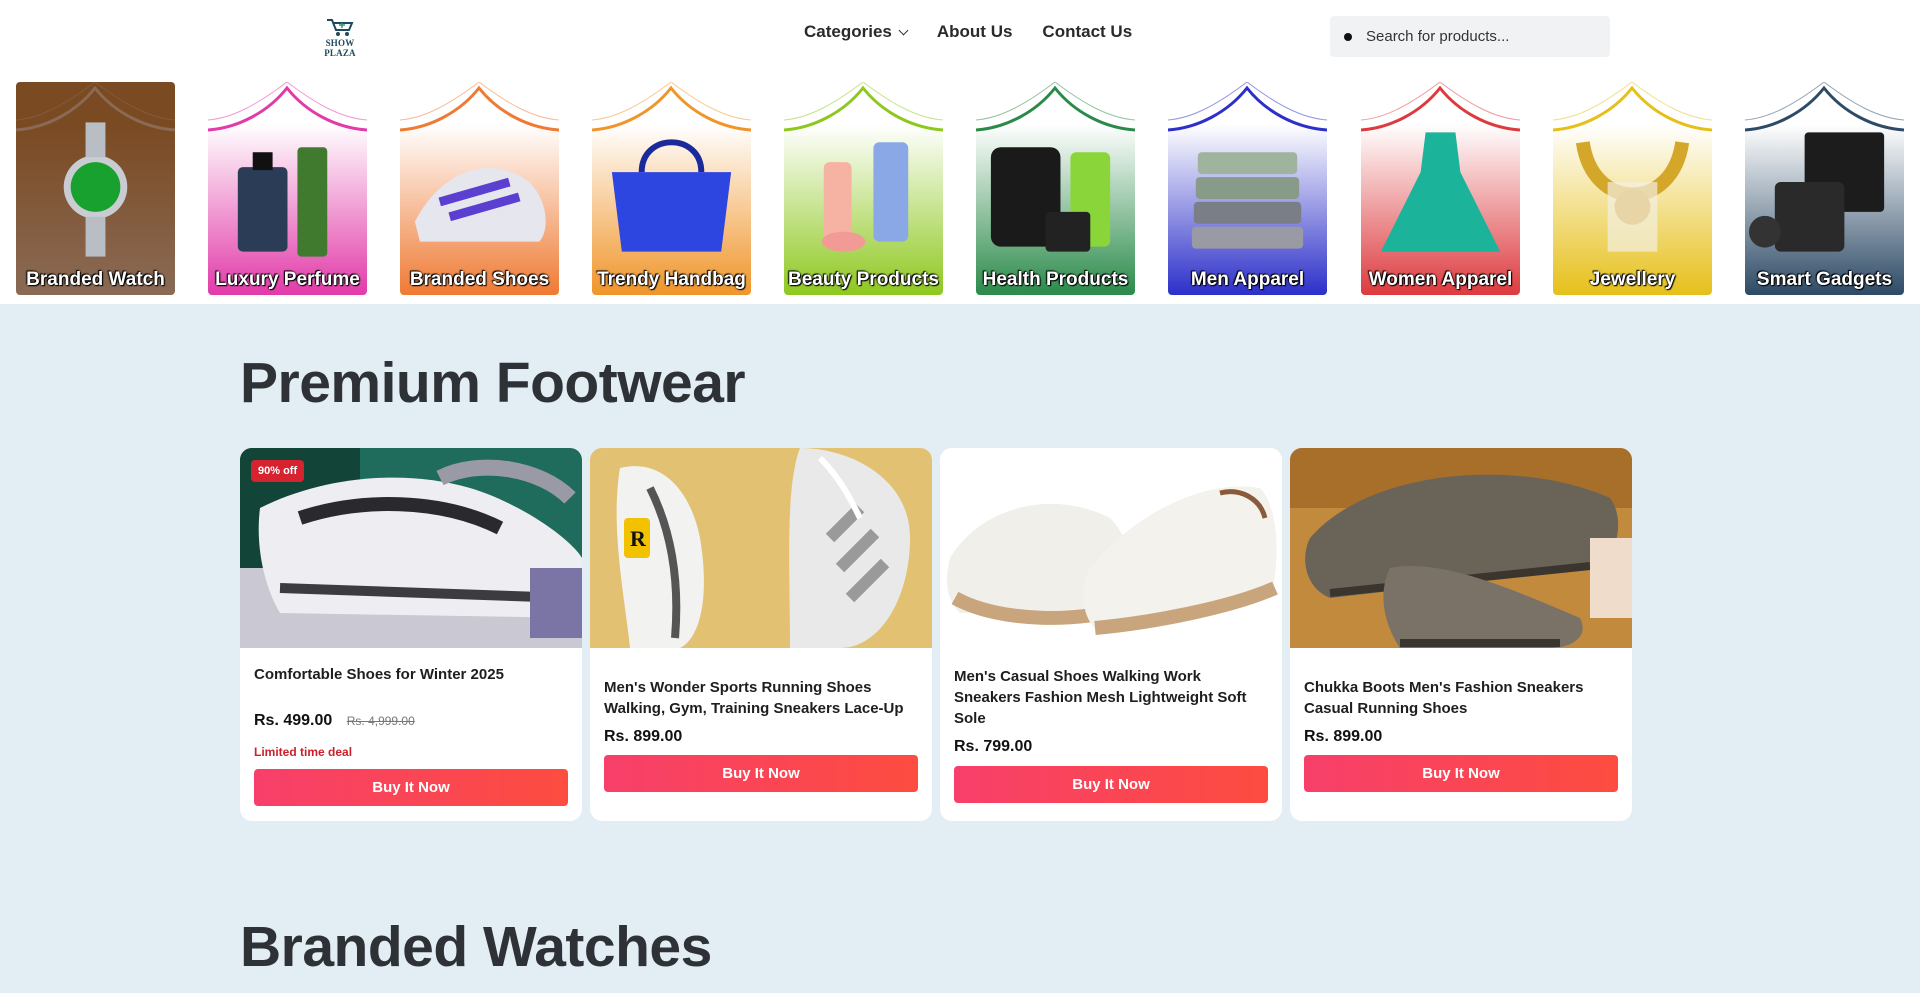 The height and width of the screenshot is (993, 1920). I want to click on shirt-icon, so click(1247, 200).